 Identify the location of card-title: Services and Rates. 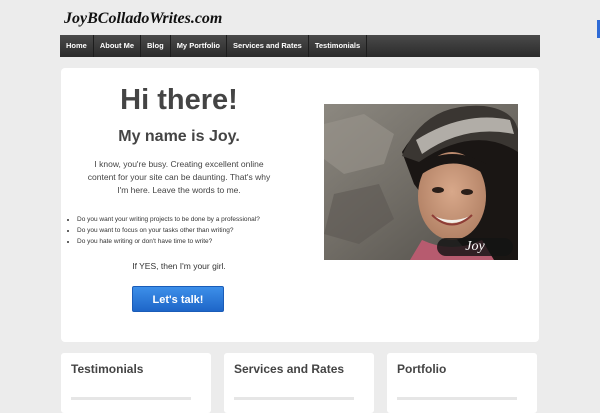
(289, 369).